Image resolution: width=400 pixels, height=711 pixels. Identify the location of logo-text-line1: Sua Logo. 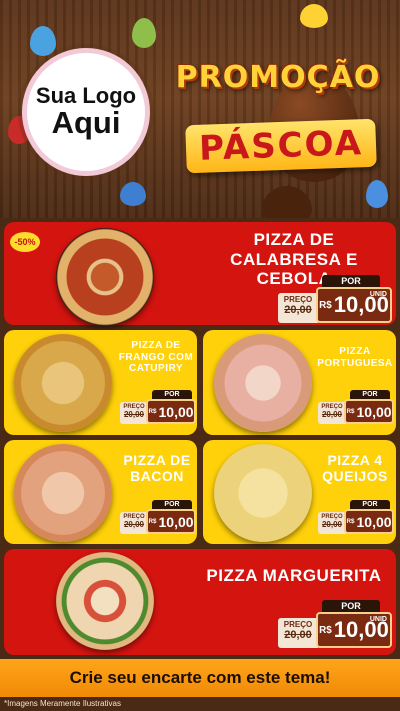
(86, 96).